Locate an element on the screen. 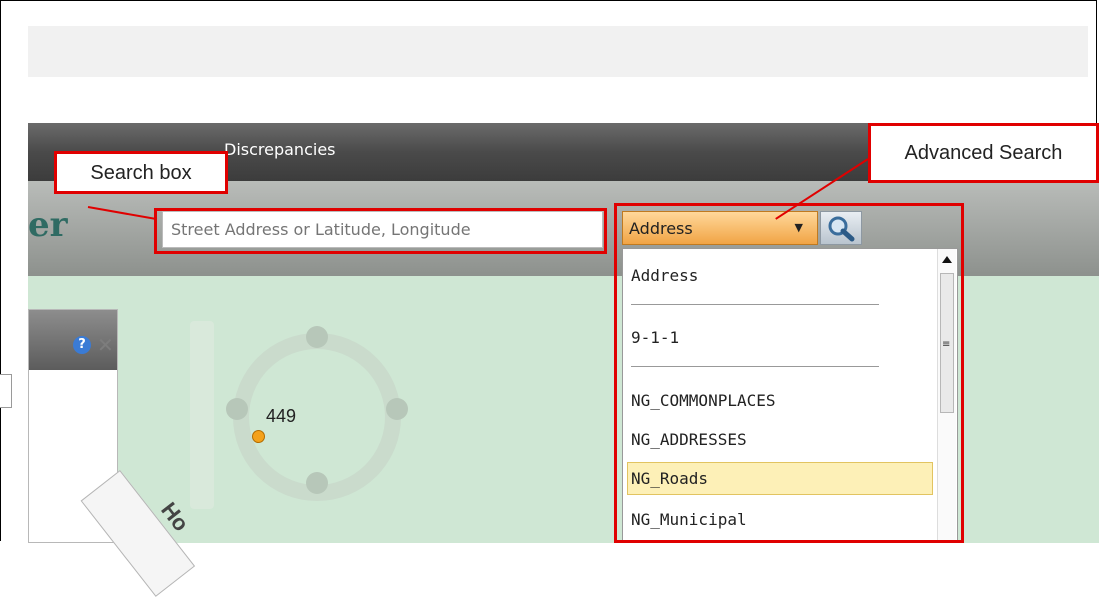 This screenshot has width=1099, height=597. close-icon: ✕ is located at coordinates (105, 345).